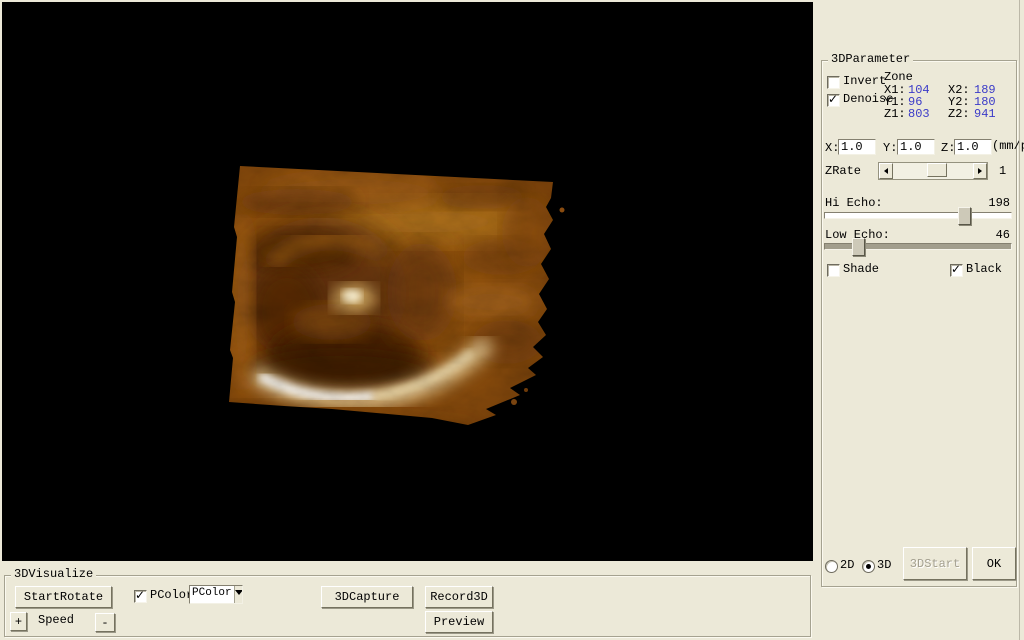 The height and width of the screenshot is (640, 1024). What do you see at coordinates (397, 295) in the screenshot?
I see `ultrasound-3d-render` at bounding box center [397, 295].